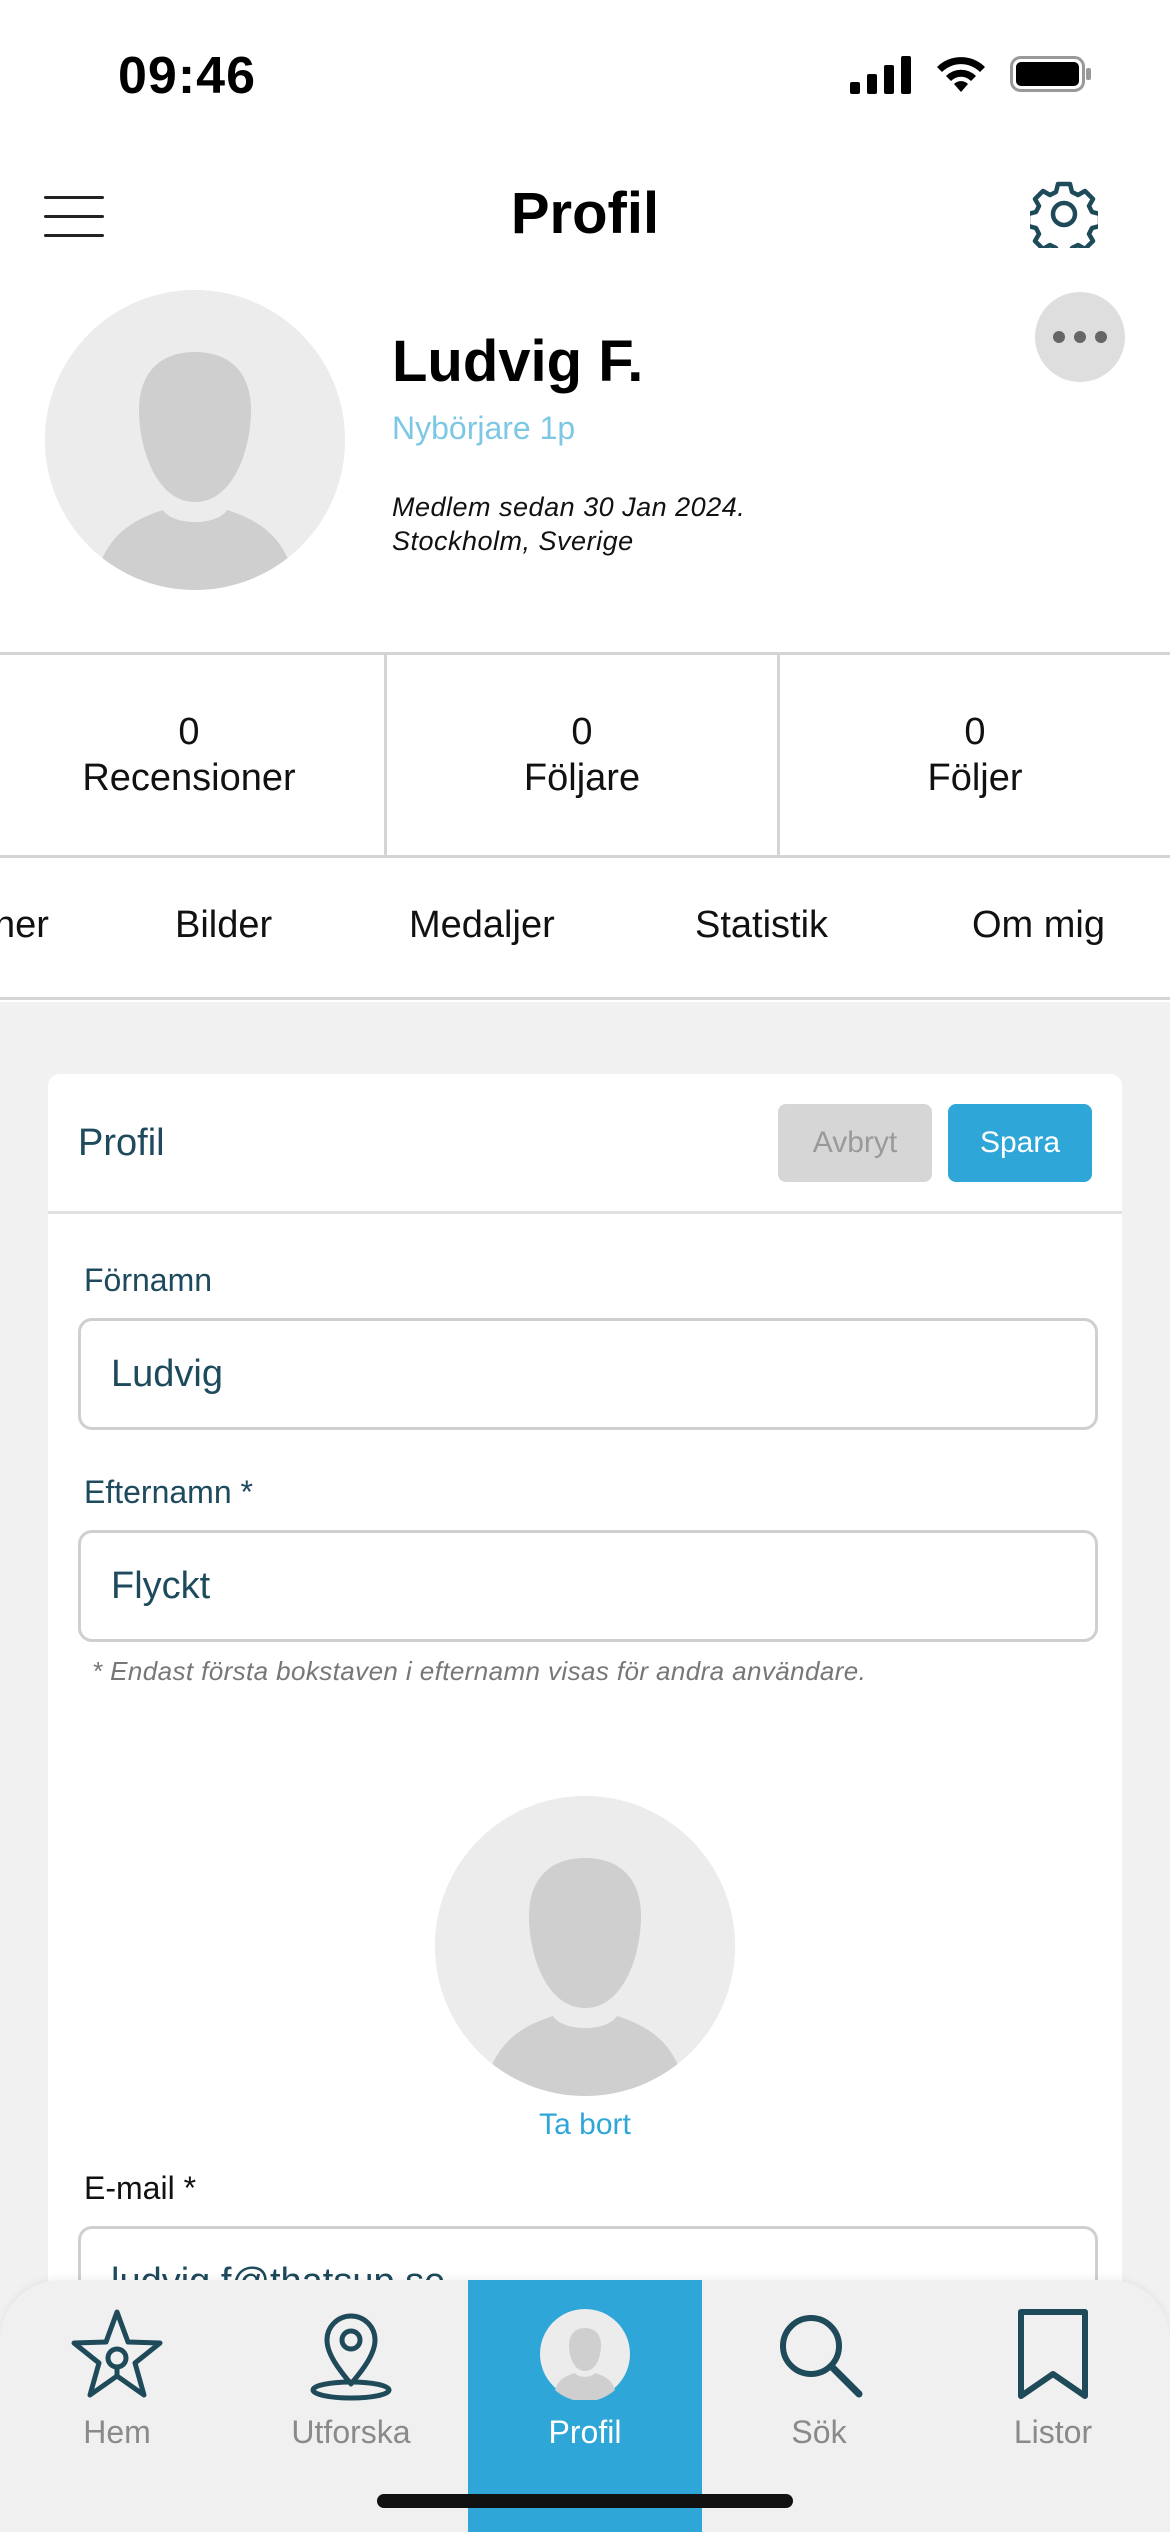 Image resolution: width=1170 pixels, height=2532 pixels. I want to click on card-title: Profil, so click(121, 1143).